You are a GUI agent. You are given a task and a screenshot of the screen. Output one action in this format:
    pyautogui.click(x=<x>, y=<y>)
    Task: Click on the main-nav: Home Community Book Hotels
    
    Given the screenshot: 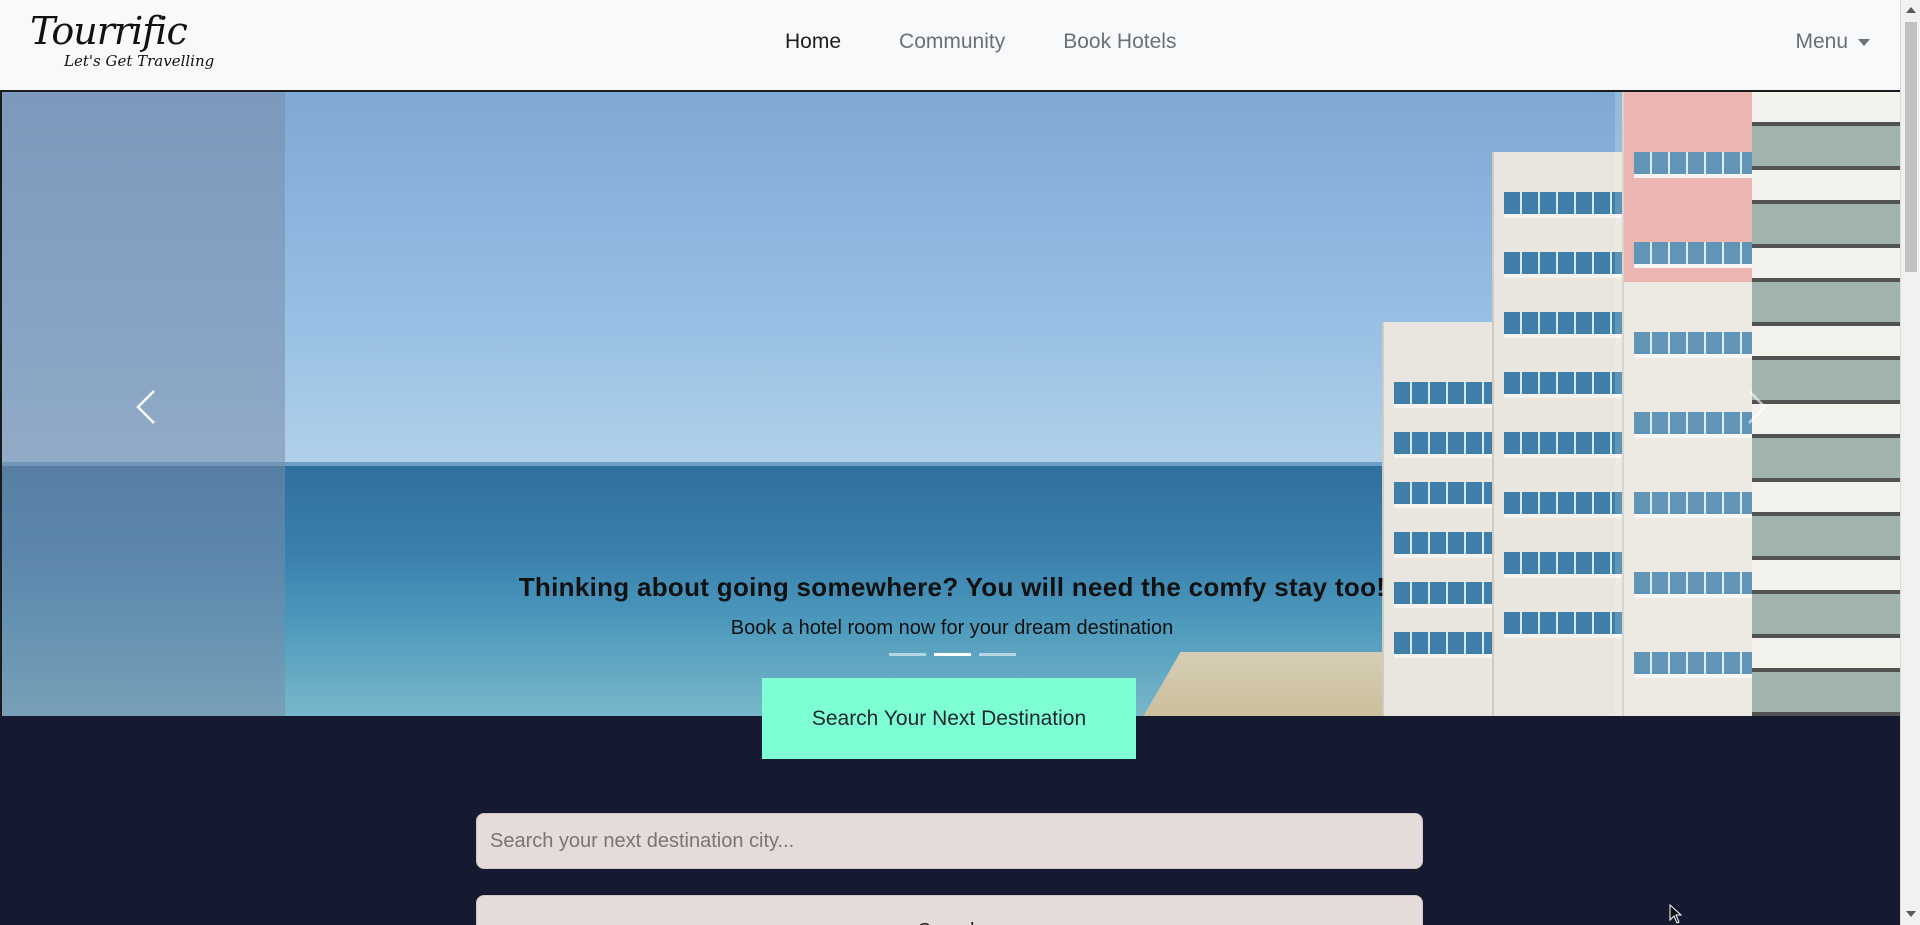 What is the action you would take?
    pyautogui.click(x=980, y=42)
    